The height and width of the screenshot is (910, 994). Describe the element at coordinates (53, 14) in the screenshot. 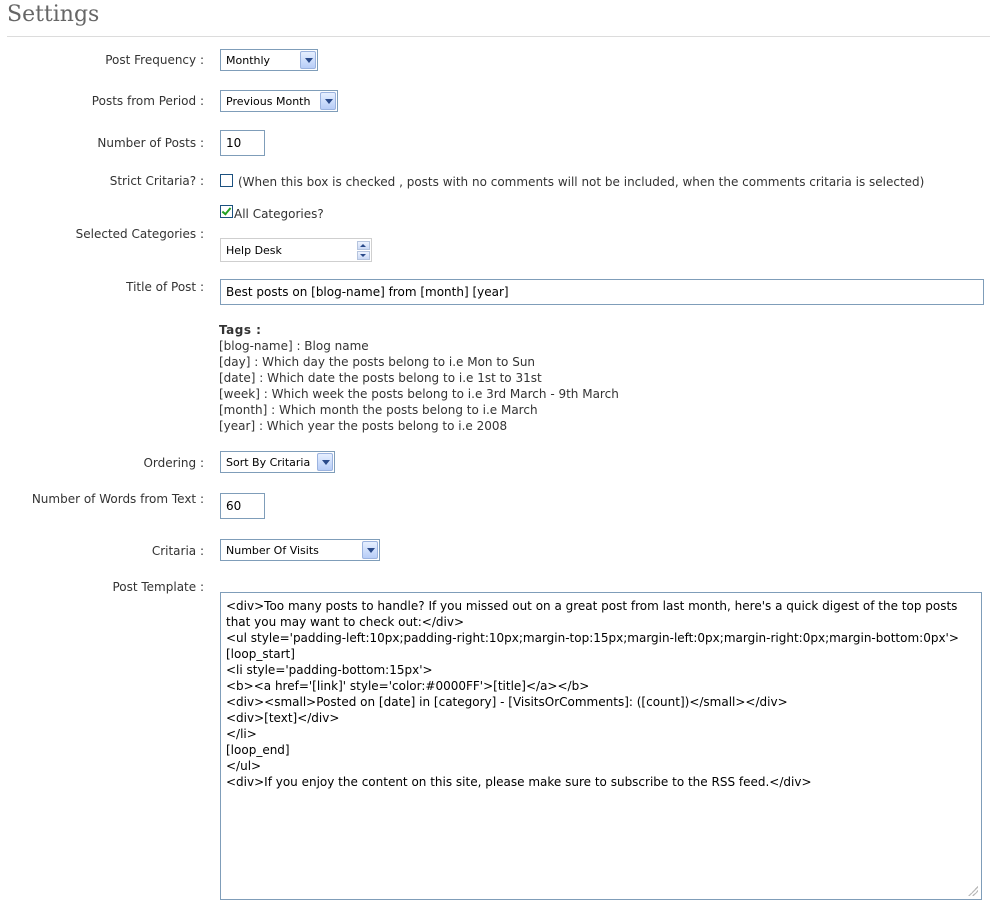

I see `page-title: Settings` at that location.